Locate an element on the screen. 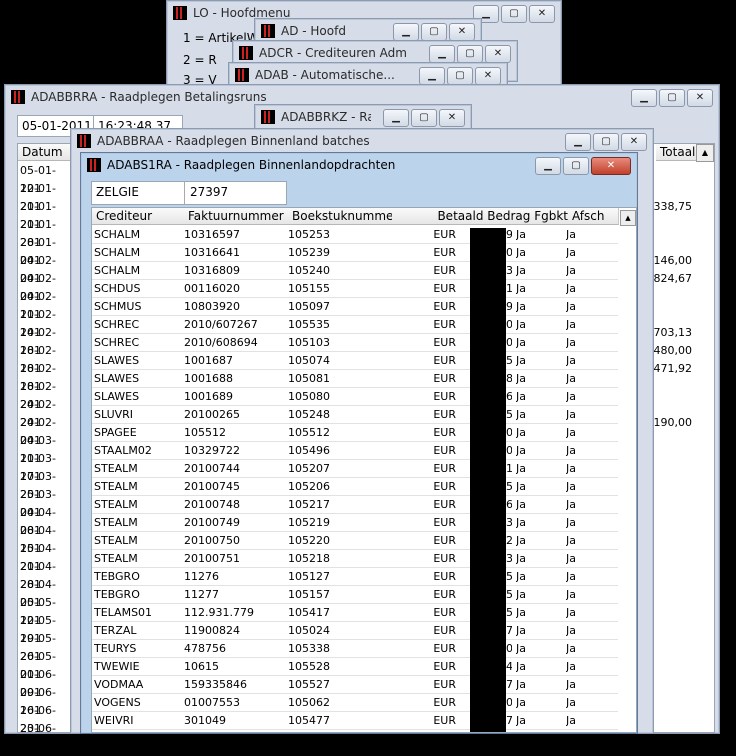  run-date: 04-03-201 is located at coordinates (47, 448).